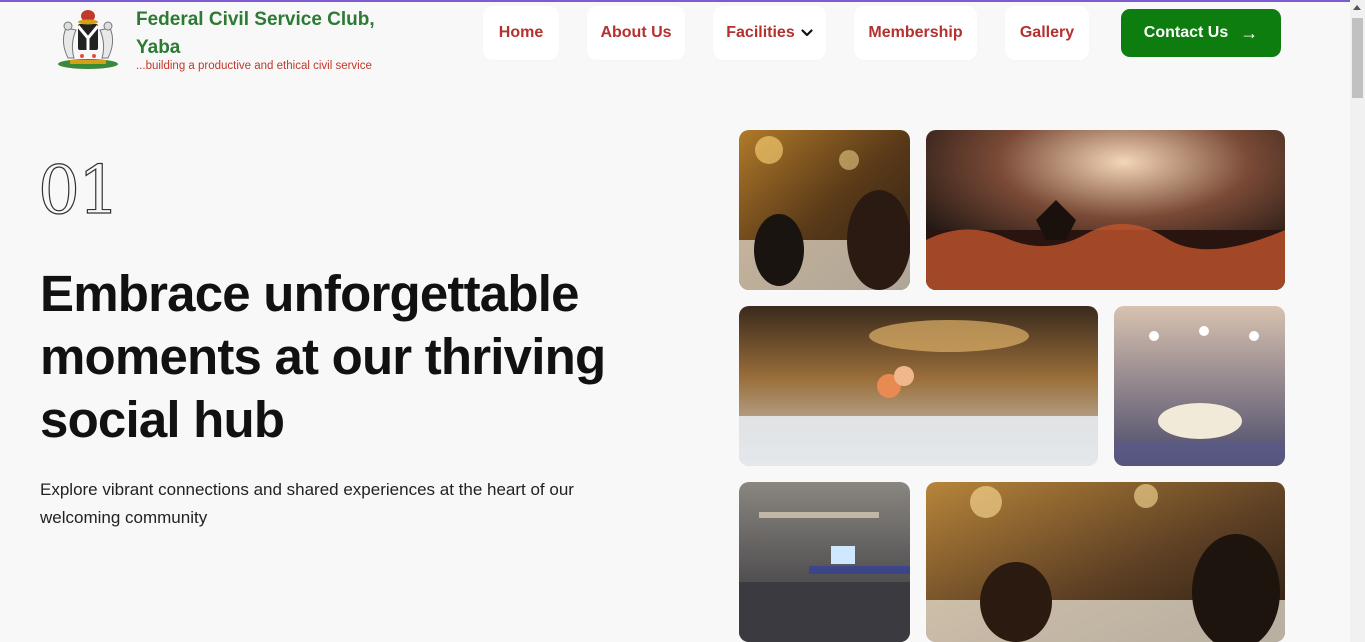 The height and width of the screenshot is (642, 1365). I want to click on contact-us-button: Contact Us →, so click(1201, 33).